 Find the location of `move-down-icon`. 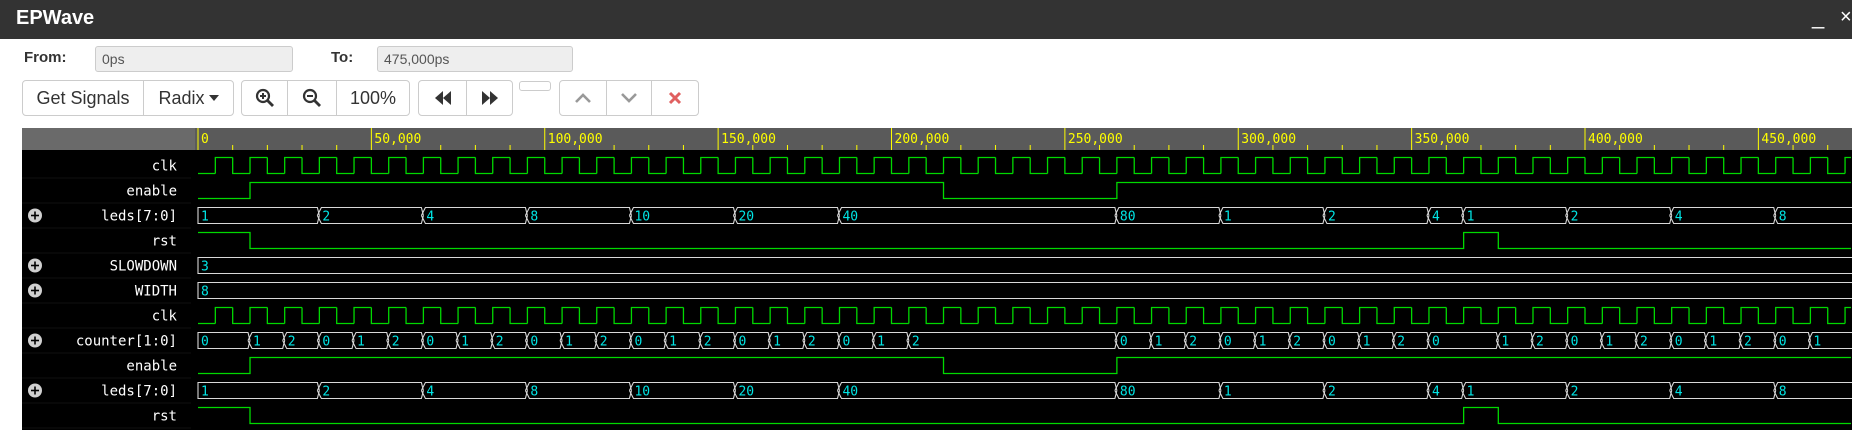

move-down-icon is located at coordinates (629, 98).